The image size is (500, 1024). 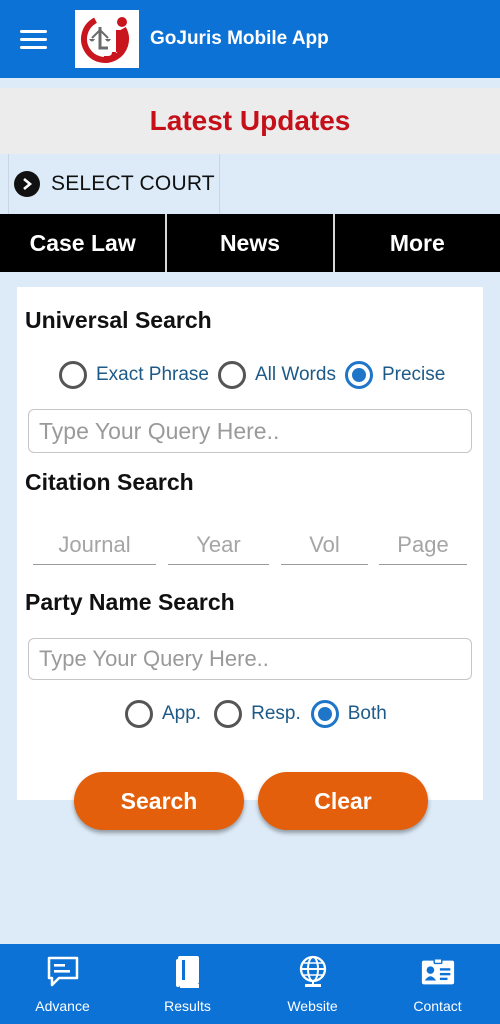 What do you see at coordinates (312, 1006) in the screenshot?
I see `nav-label: Website` at bounding box center [312, 1006].